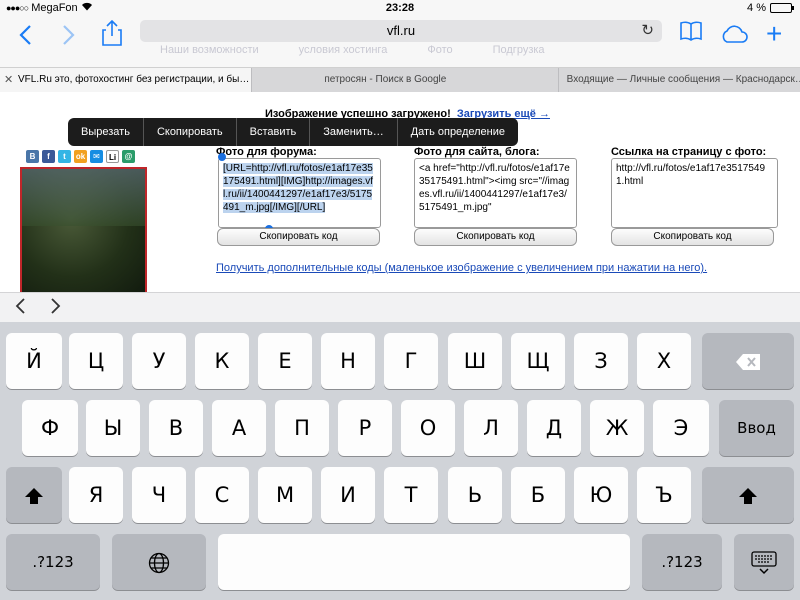 The width and height of the screenshot is (800, 600). Describe the element at coordinates (365, 428) in the screenshot. I see `key-р: Р` at that location.